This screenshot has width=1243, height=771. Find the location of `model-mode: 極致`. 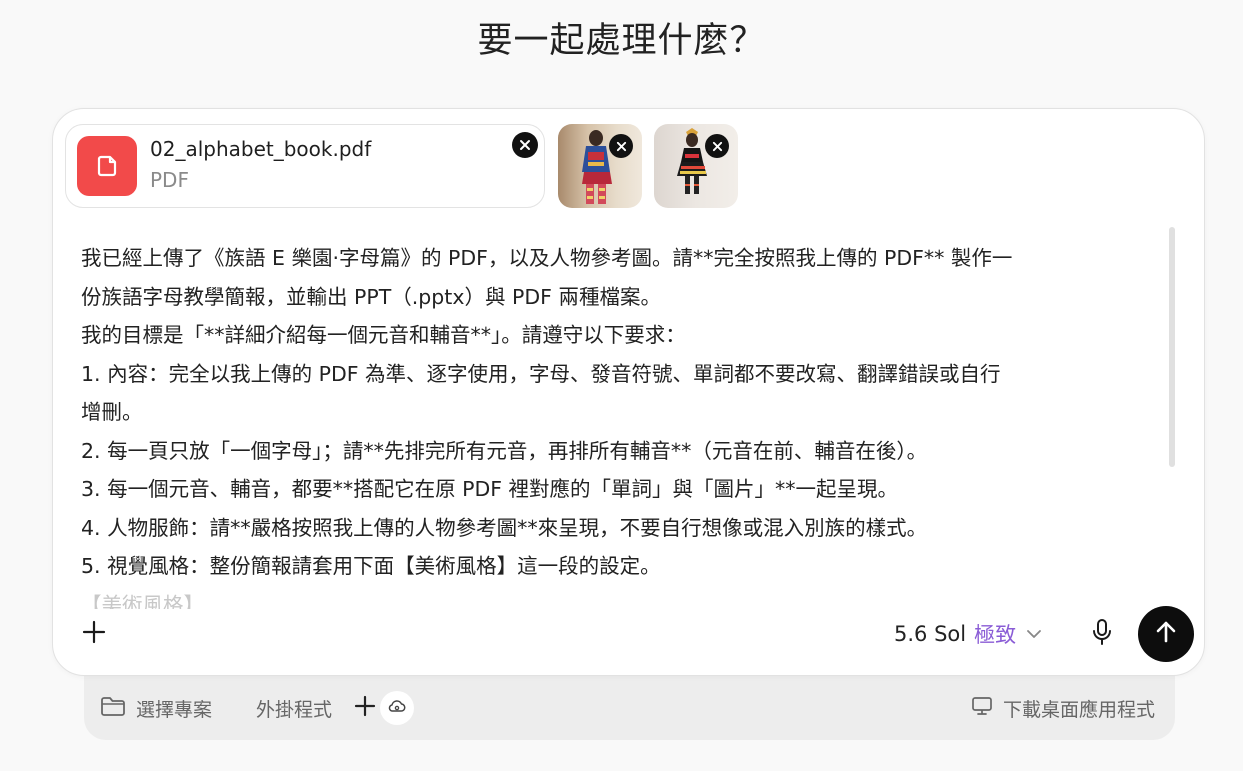

model-mode: 極致 is located at coordinates (995, 635).